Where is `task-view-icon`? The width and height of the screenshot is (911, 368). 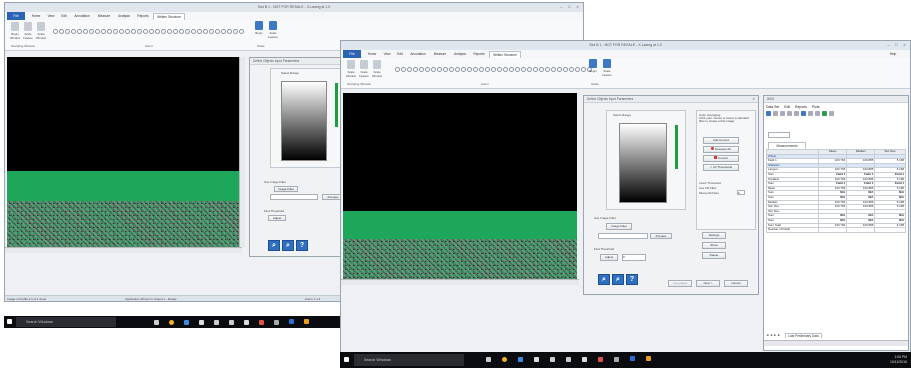 task-view-icon is located at coordinates (156, 322).